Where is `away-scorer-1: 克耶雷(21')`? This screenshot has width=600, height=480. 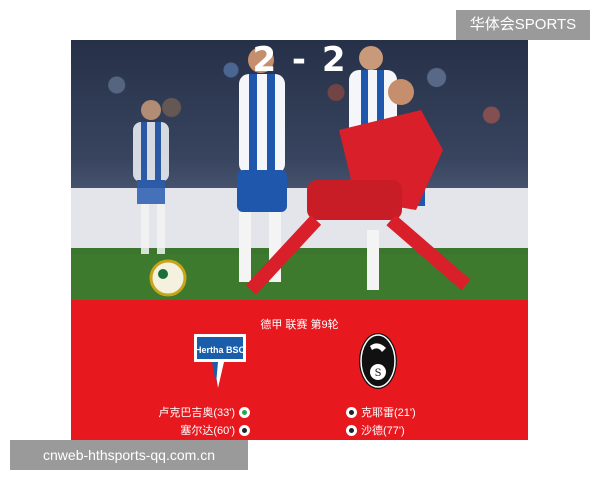 away-scorer-1: 克耶雷(21') is located at coordinates (381, 412).